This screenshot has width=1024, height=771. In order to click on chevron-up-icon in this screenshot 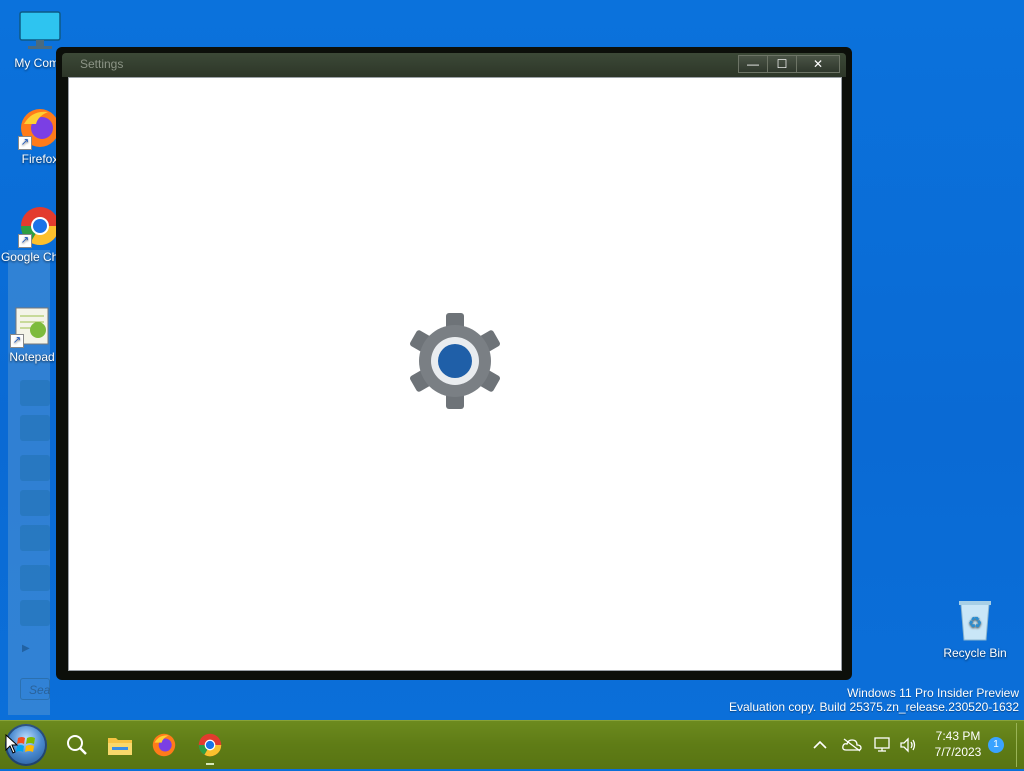, I will do `click(820, 744)`.